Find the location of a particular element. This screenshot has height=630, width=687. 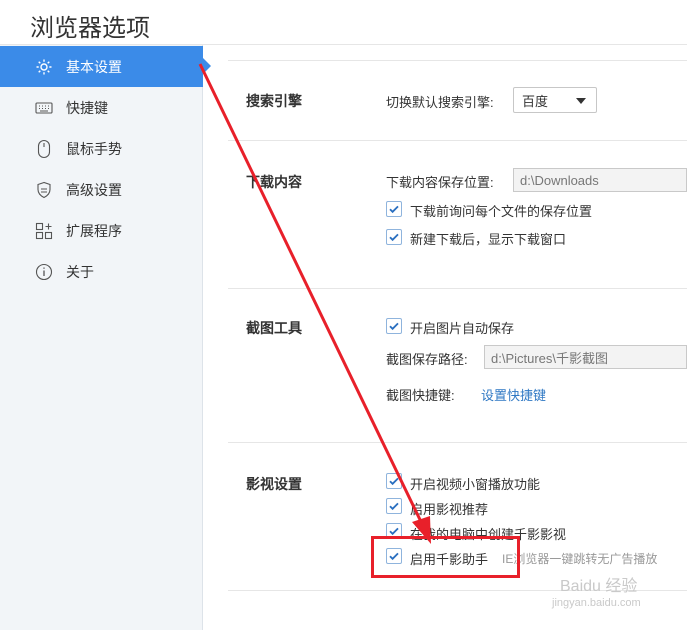

sidebar-item-label: 高级设置 is located at coordinates (94, 189).